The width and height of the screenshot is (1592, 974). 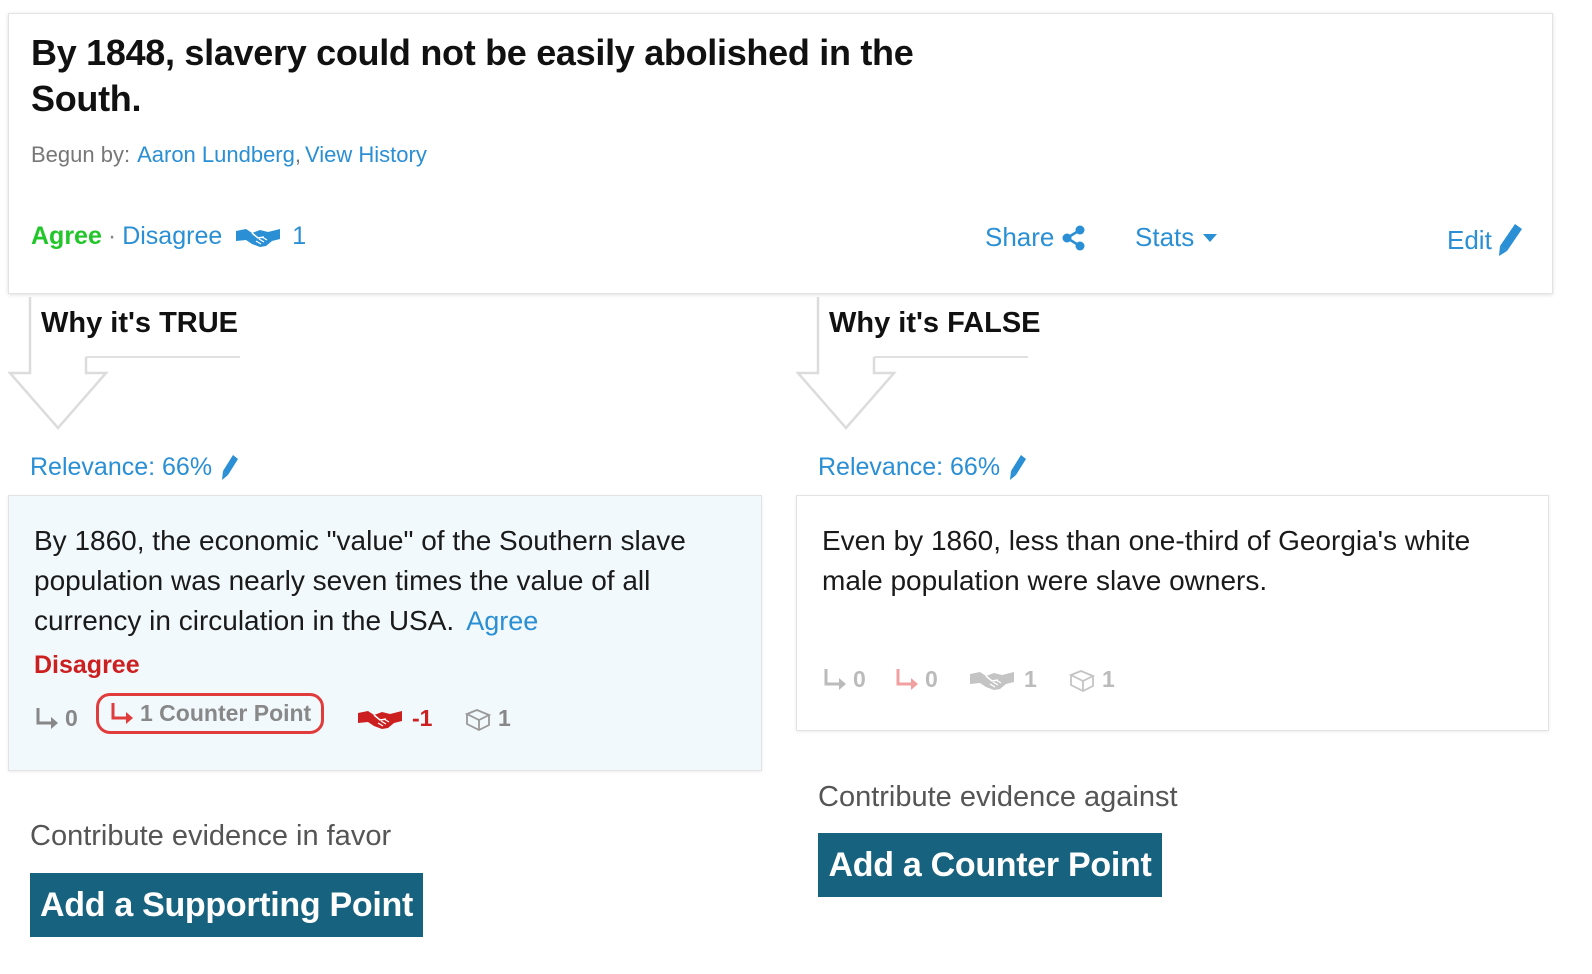 What do you see at coordinates (935, 323) in the screenshot?
I see `false-column-heading: Why it's FALSE` at bounding box center [935, 323].